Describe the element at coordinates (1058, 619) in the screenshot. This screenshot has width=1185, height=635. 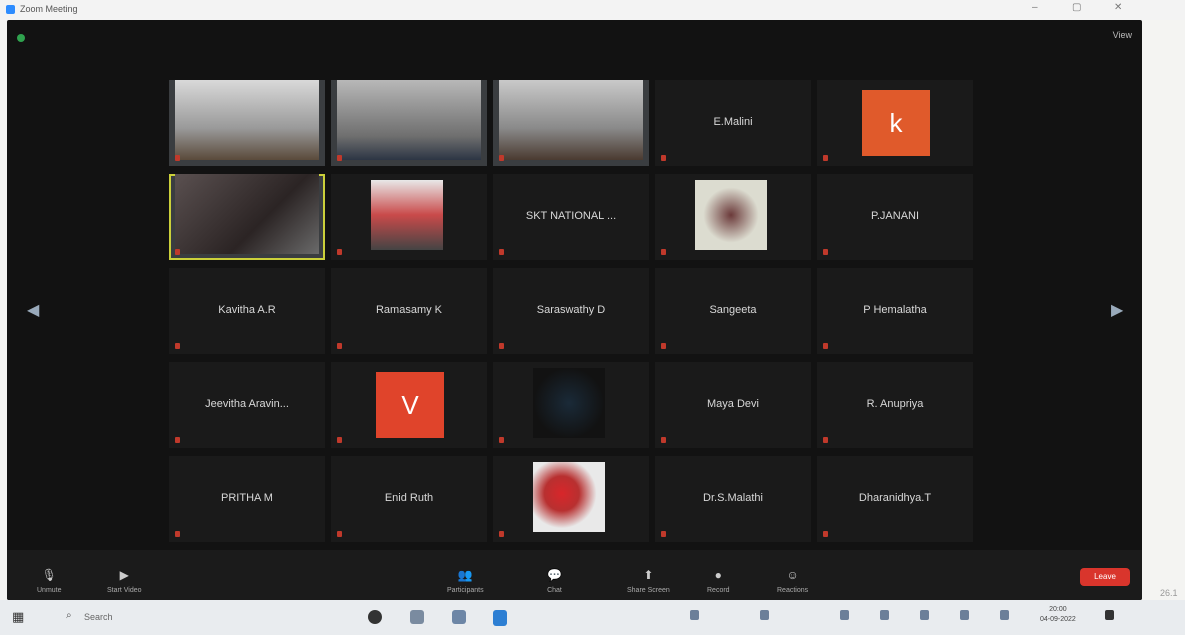
I see `clock-date: 04-09-2022` at that location.